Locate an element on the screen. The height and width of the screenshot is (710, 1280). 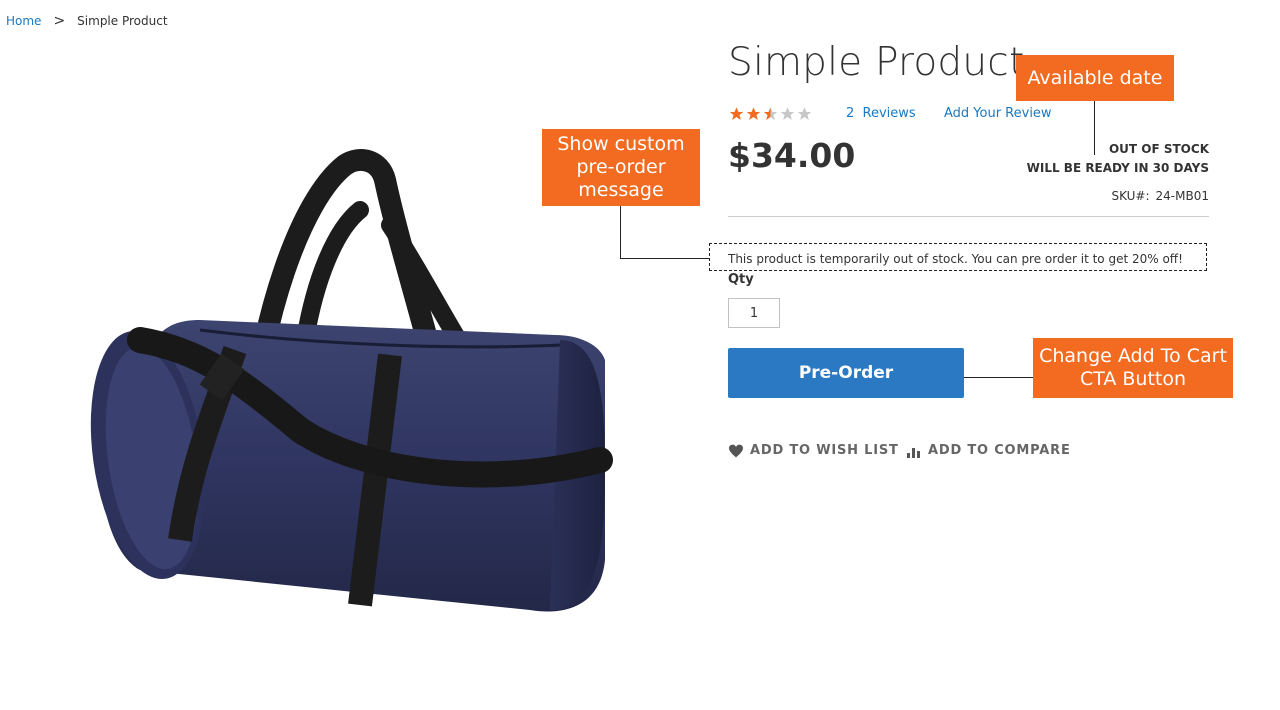
add-to-compare-link: ADD TO COMPARE is located at coordinates (988, 450).